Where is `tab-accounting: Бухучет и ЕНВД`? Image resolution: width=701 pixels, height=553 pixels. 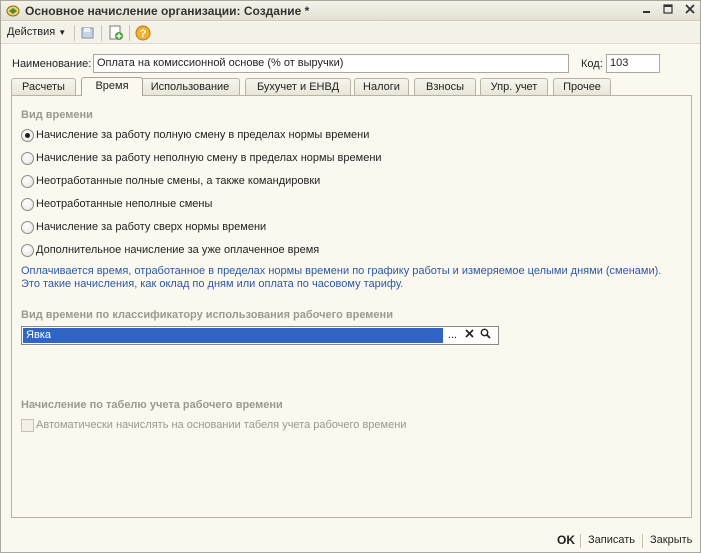
tab-accounting: Бухучет и ЕНВД is located at coordinates (298, 86).